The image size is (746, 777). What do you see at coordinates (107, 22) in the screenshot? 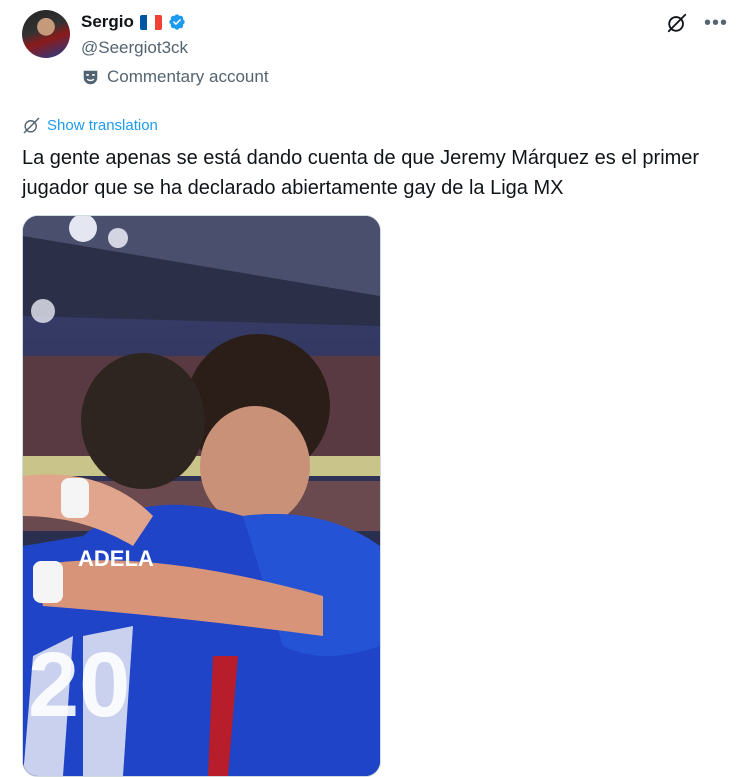
I see `author-display-name: Sergio` at bounding box center [107, 22].